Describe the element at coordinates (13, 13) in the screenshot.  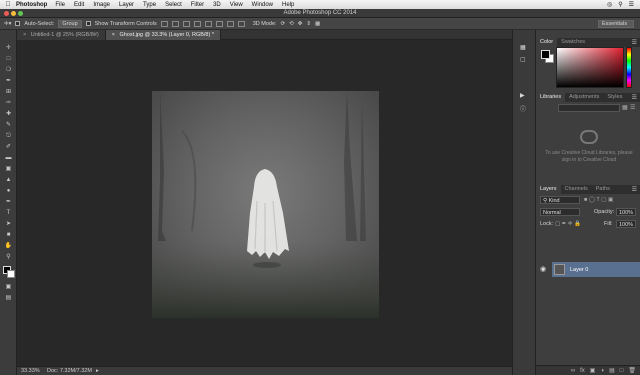
I see `minimize-window-icon` at that location.